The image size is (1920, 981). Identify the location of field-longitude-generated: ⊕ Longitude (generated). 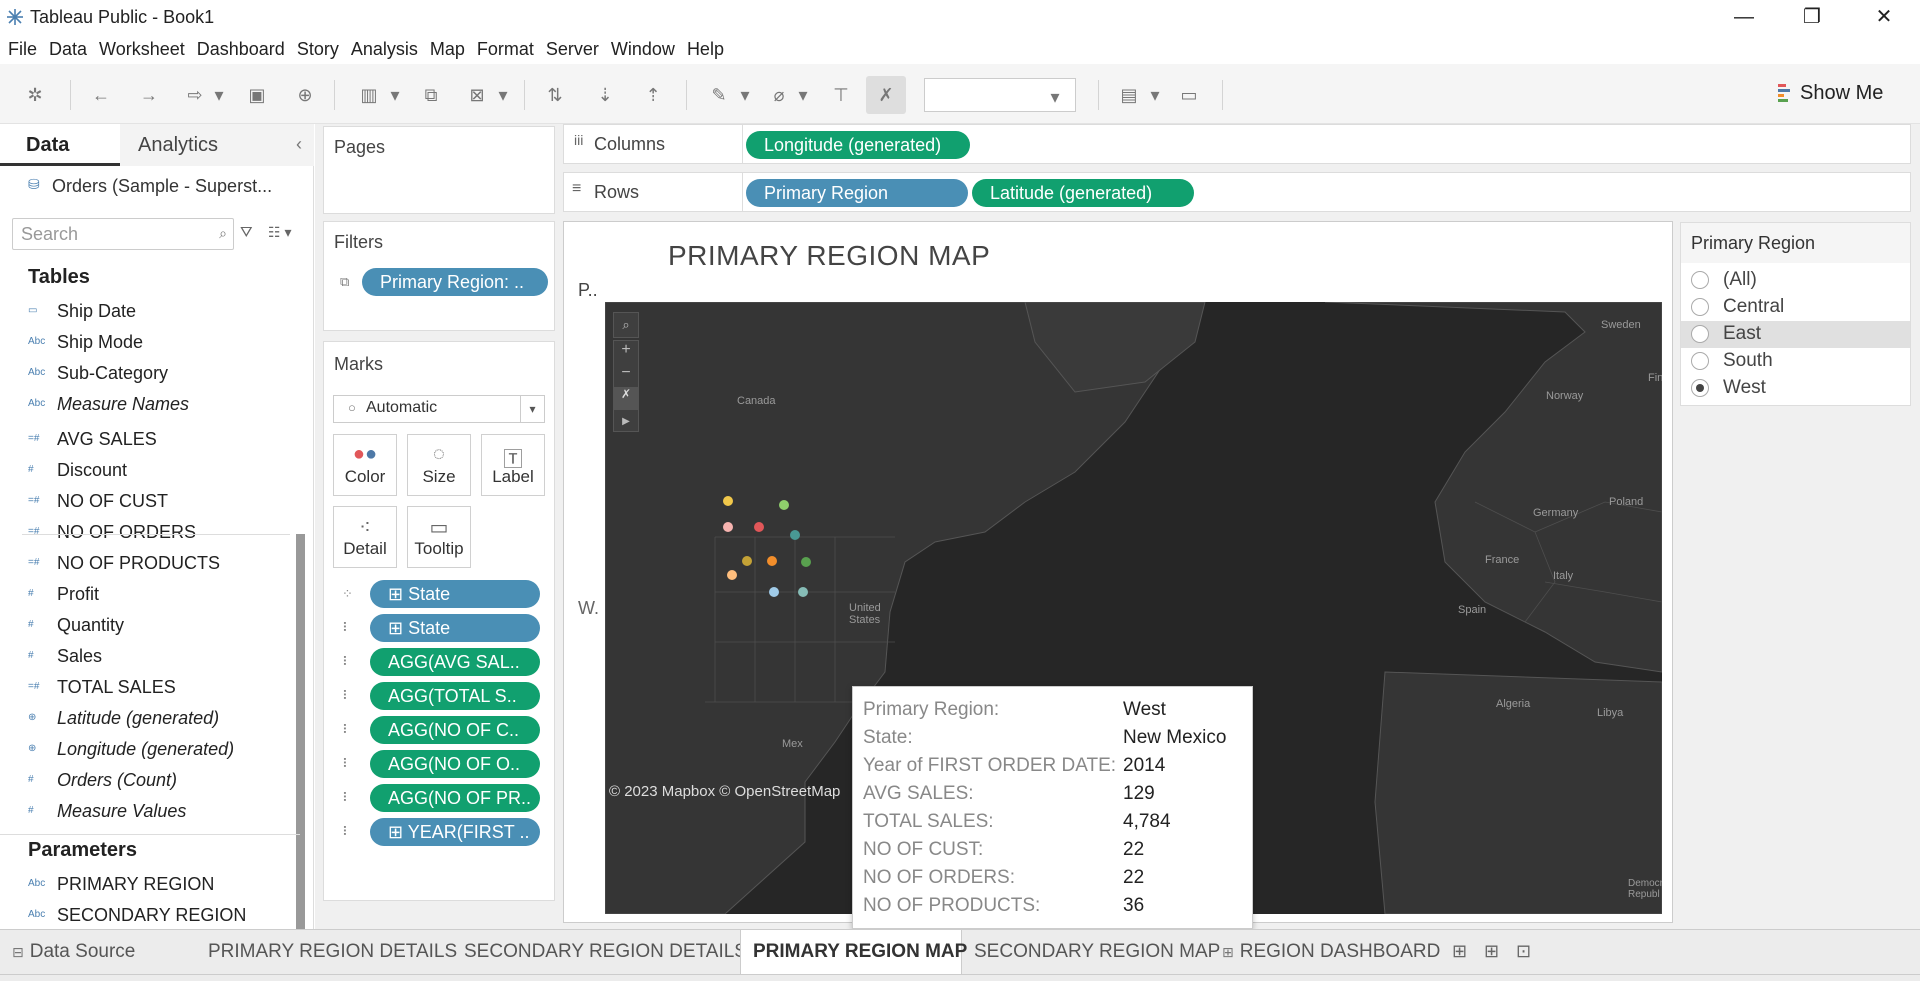
(145, 749).